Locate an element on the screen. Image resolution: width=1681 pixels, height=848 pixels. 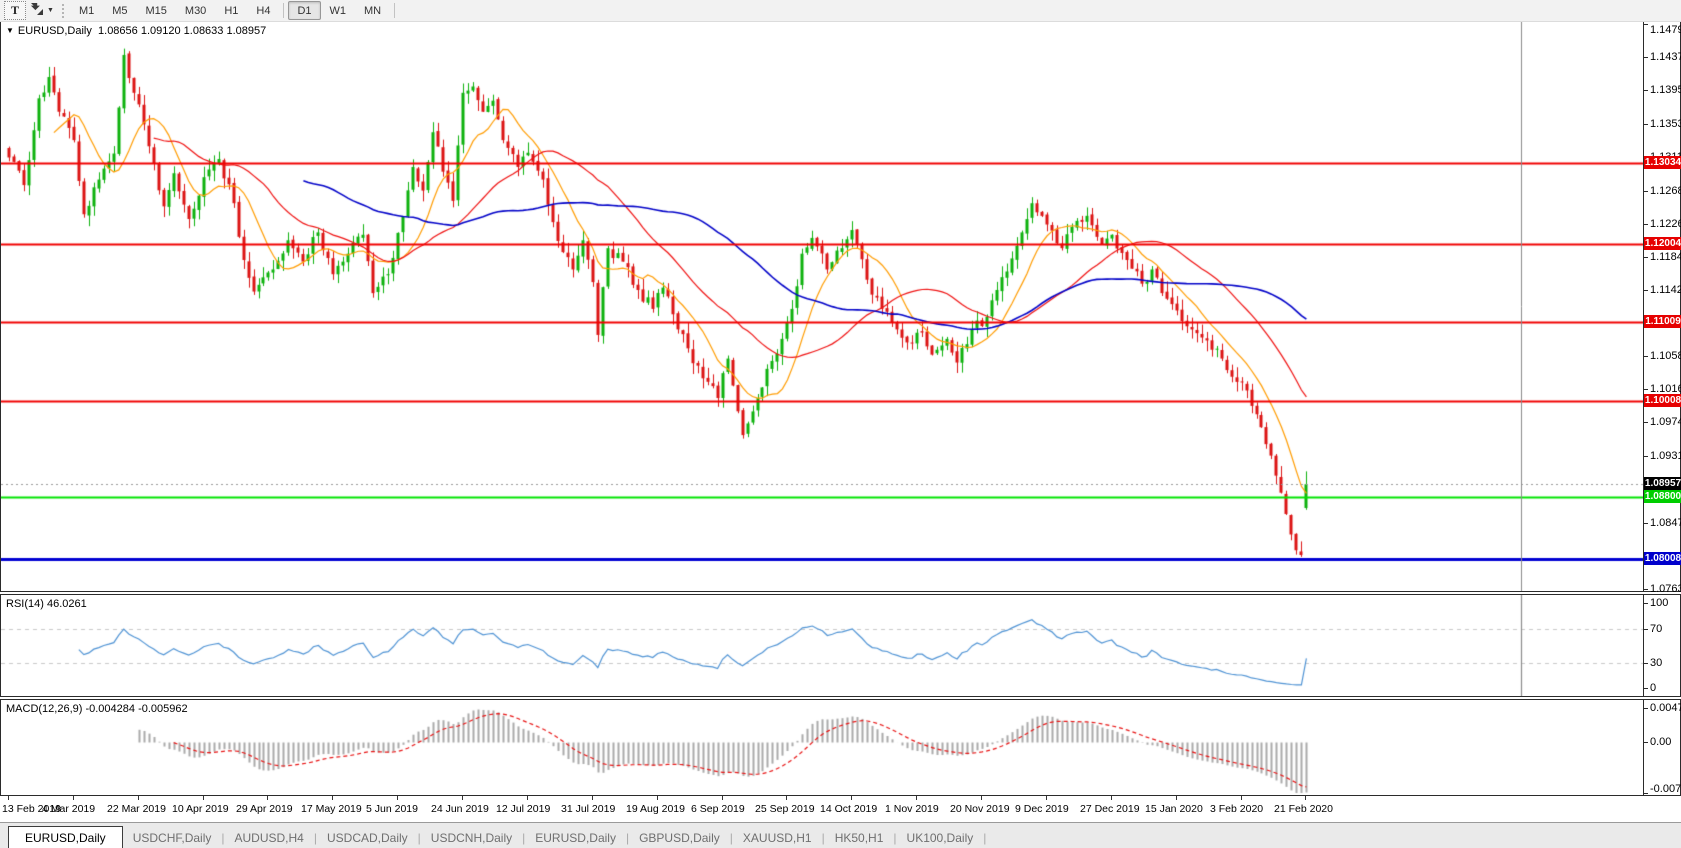
hline-price-badge: 1.08008 is located at coordinates (1662, 558).